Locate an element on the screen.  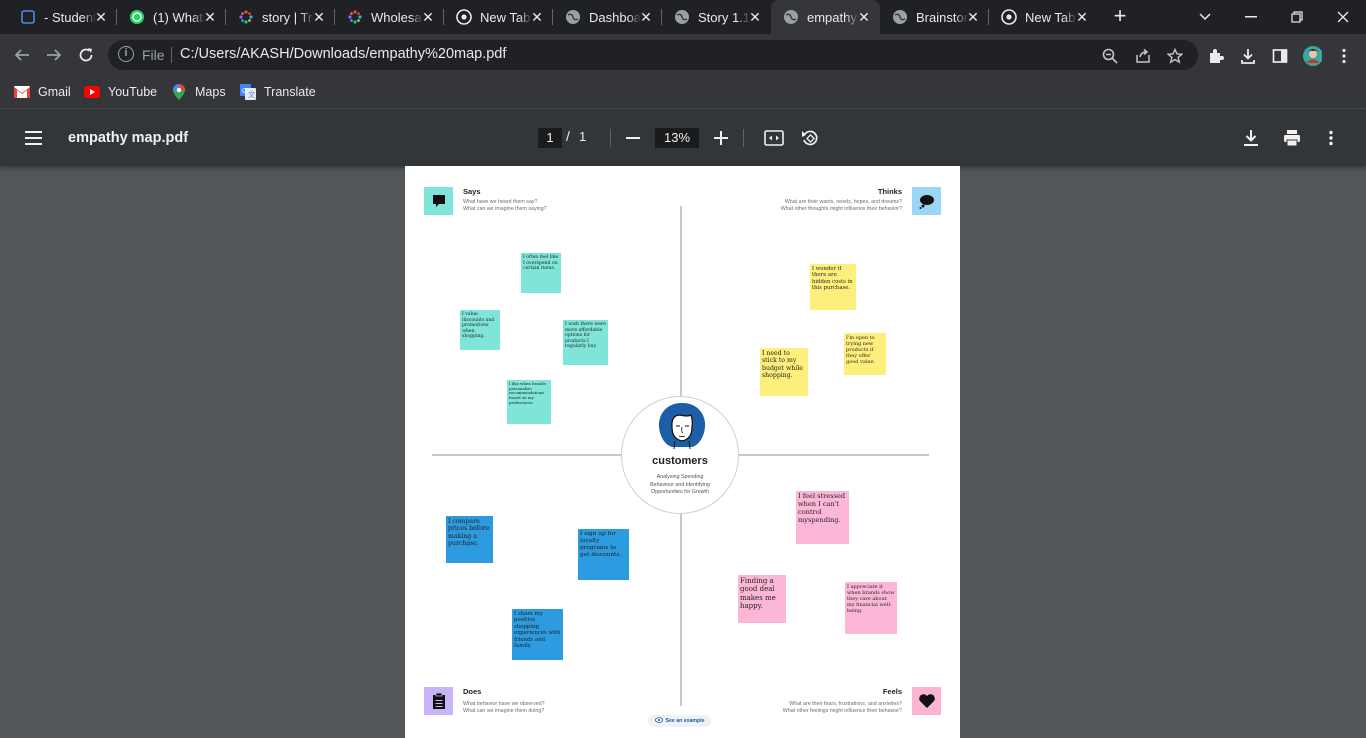
bookmark-youtube: YouTube is located at coordinates (120, 92).